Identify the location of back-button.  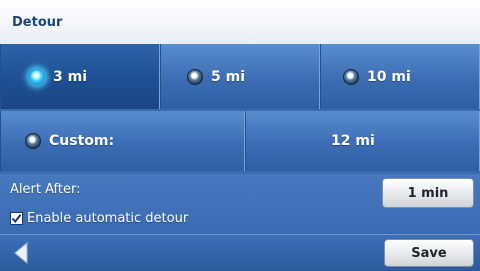
(21, 253).